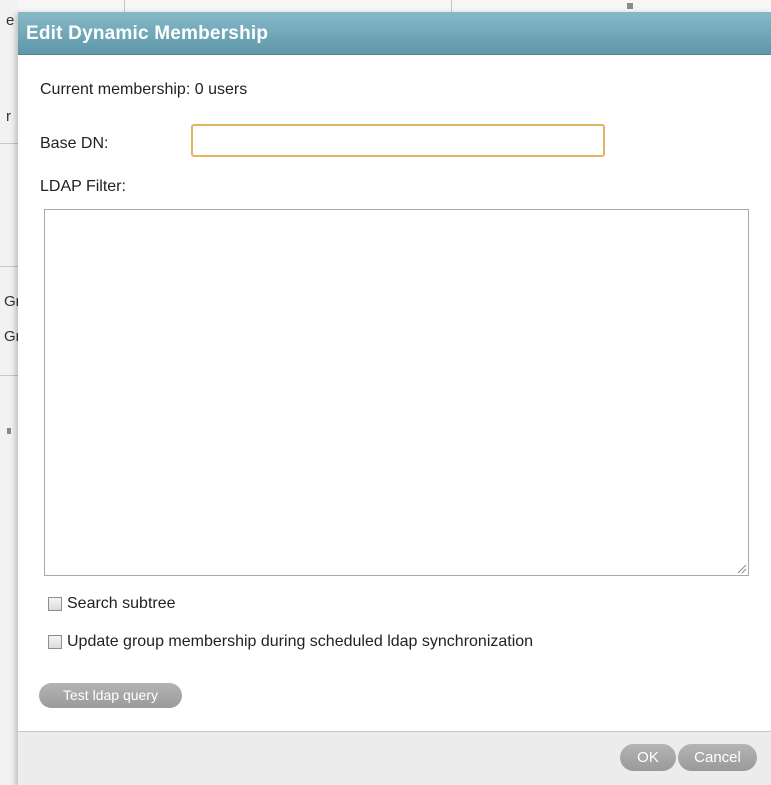  I want to click on background-text: e, so click(10, 20).